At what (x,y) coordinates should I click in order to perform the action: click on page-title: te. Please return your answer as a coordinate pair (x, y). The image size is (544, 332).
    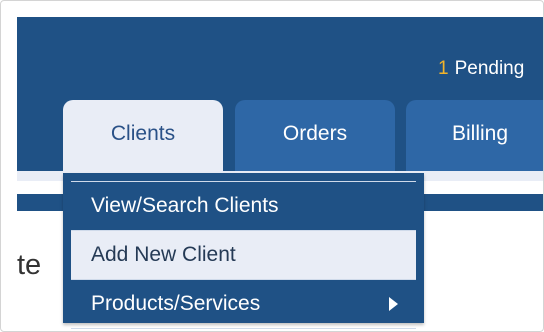
    Looking at the image, I should click on (29, 265).